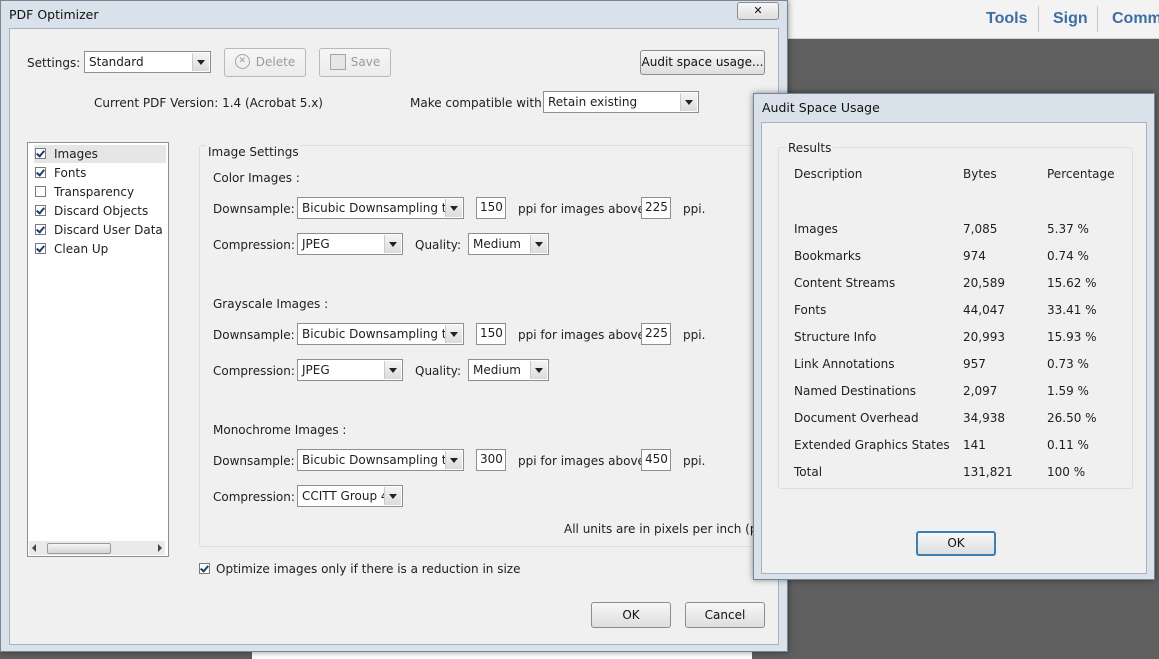 The image size is (1159, 659). Describe the element at coordinates (40, 153) in the screenshot. I see `images-checkbox` at that location.